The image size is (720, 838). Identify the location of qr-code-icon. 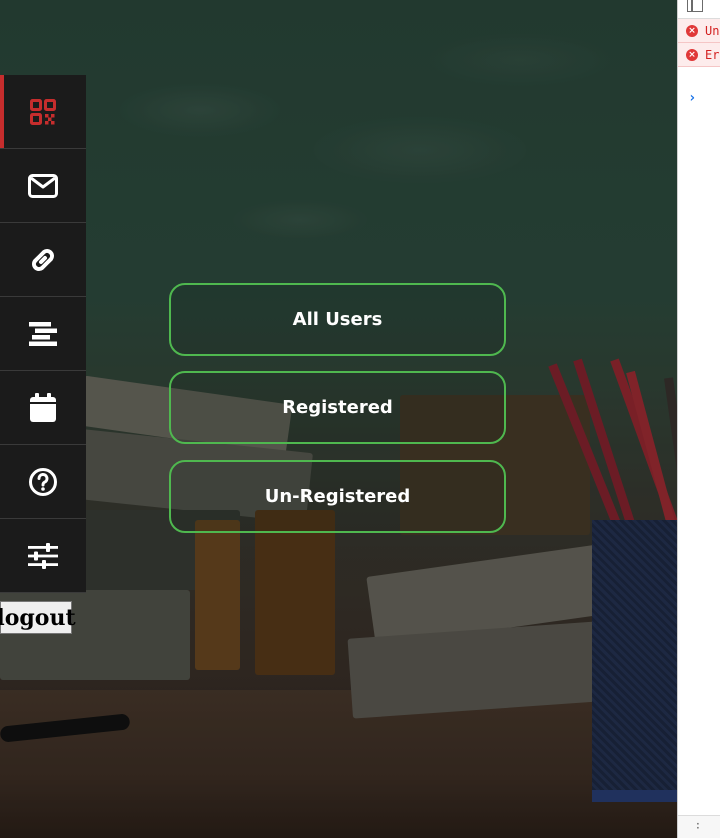
(43, 112).